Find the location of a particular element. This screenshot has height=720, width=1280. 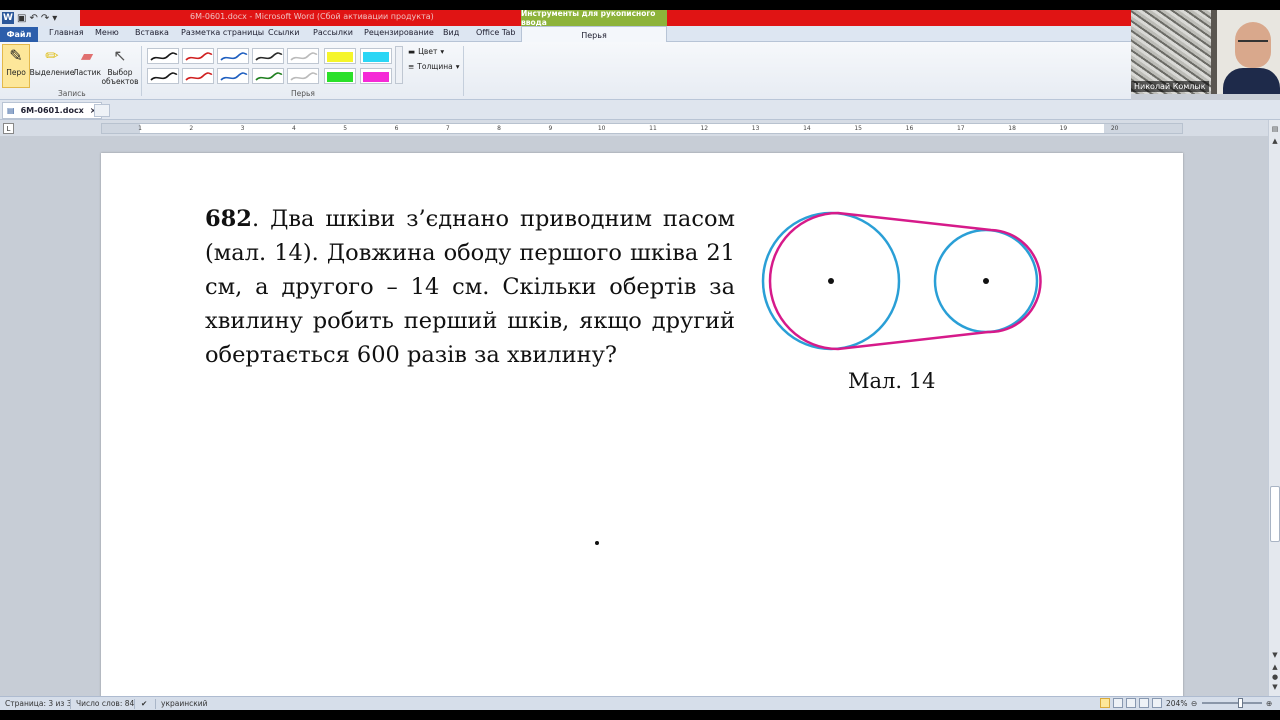

pulley-figure is located at coordinates (901, 281).